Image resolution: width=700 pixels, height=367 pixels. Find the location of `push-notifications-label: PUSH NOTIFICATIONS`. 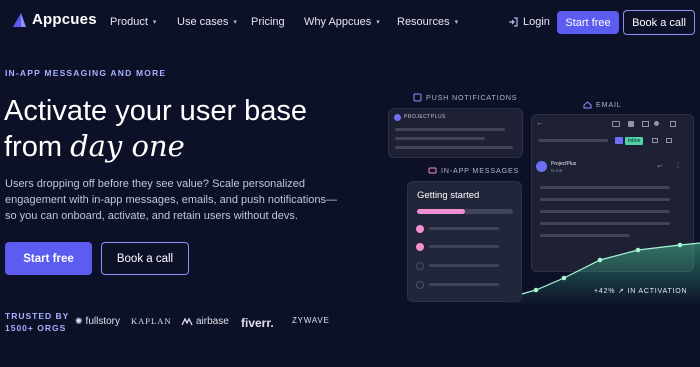

push-notifications-label: PUSH NOTIFICATIONS is located at coordinates (465, 97).